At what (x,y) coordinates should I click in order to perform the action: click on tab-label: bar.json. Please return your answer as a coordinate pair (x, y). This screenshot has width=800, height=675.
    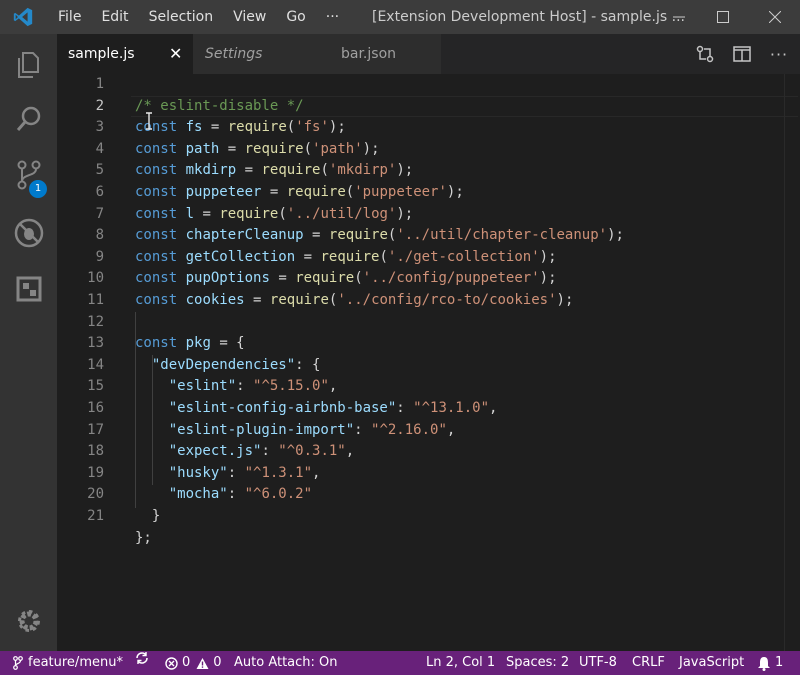
    Looking at the image, I should click on (369, 54).